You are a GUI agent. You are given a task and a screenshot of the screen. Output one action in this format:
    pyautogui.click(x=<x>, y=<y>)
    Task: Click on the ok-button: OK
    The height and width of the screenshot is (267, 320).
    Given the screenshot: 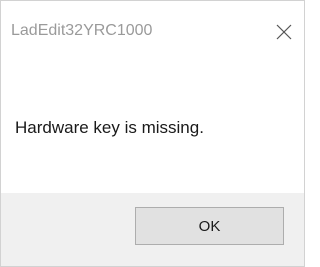 What is the action you would take?
    pyautogui.click(x=209, y=226)
    